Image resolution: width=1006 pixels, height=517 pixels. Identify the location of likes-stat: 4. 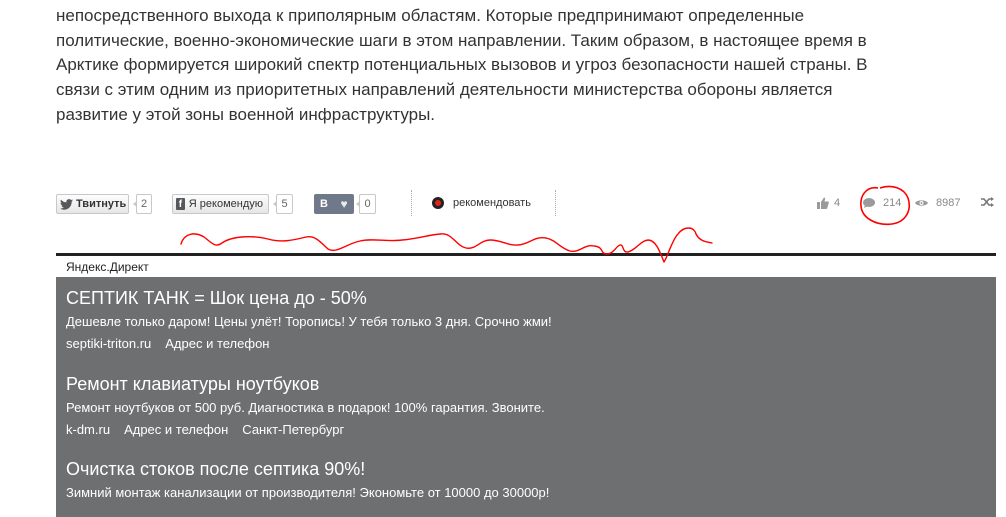
(828, 203).